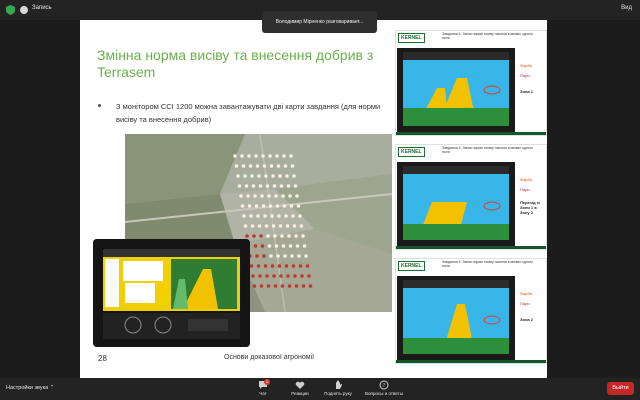 The height and width of the screenshot is (400, 640). What do you see at coordinates (171, 293) in the screenshot?
I see `cci-monitor-photo` at bounding box center [171, 293].